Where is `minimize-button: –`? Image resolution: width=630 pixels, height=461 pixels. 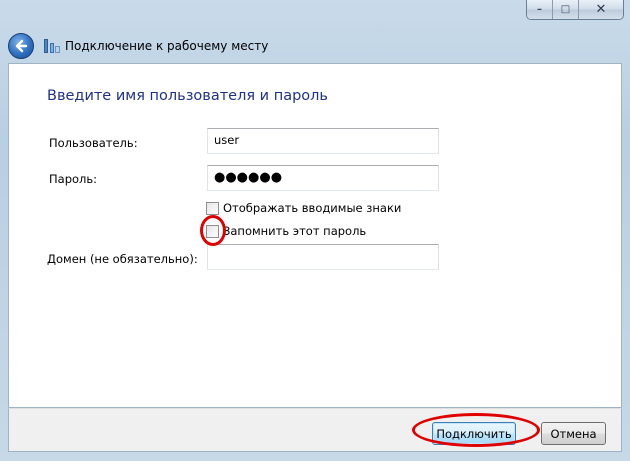 minimize-button: – is located at coordinates (540, 9).